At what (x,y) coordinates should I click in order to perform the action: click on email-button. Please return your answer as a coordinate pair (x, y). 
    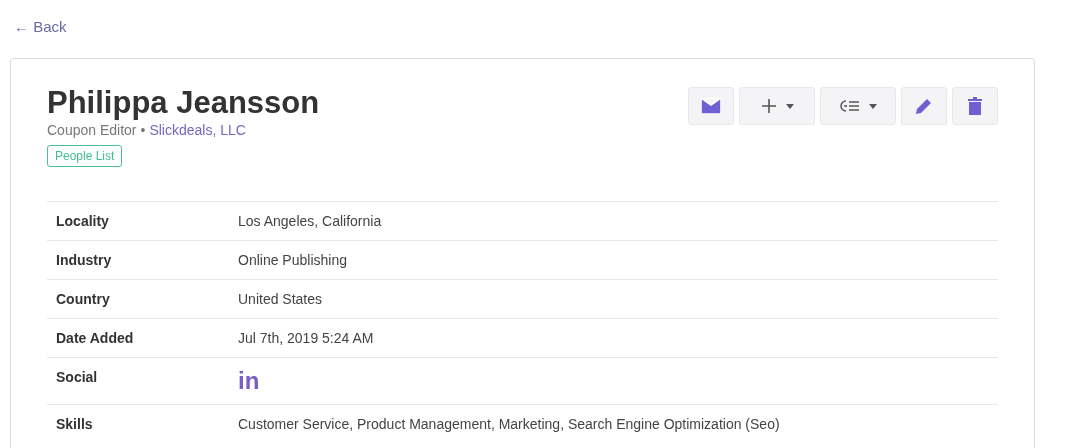
    Looking at the image, I should click on (711, 106).